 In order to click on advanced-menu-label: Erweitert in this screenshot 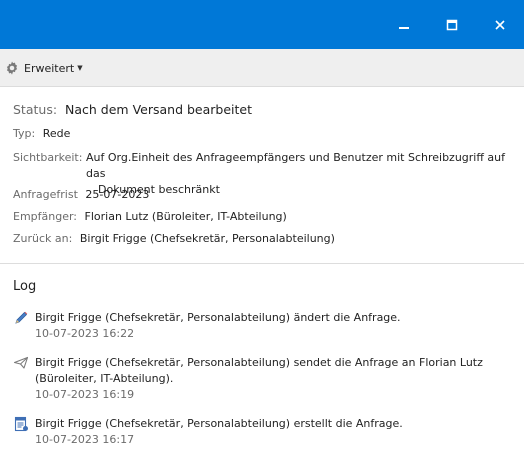, I will do `click(49, 68)`.